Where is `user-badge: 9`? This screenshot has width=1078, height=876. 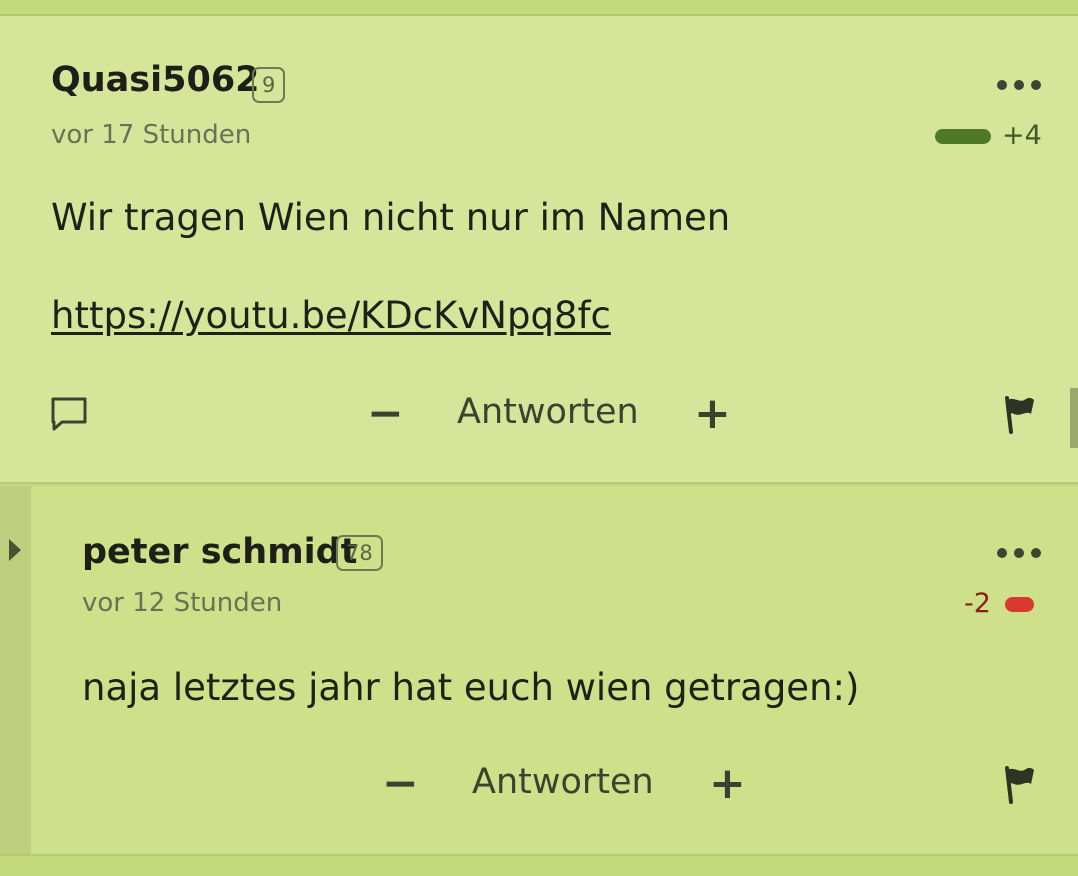
user-badge: 9 is located at coordinates (269, 85).